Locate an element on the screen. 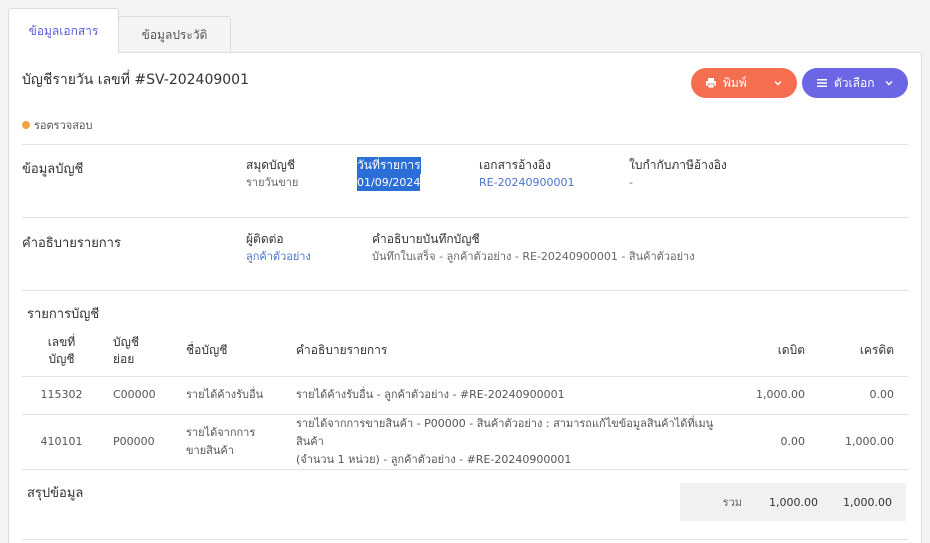 This screenshot has width=930, height=543. summary-totals: รวม 1,000.00 1,000.00 is located at coordinates (793, 502).